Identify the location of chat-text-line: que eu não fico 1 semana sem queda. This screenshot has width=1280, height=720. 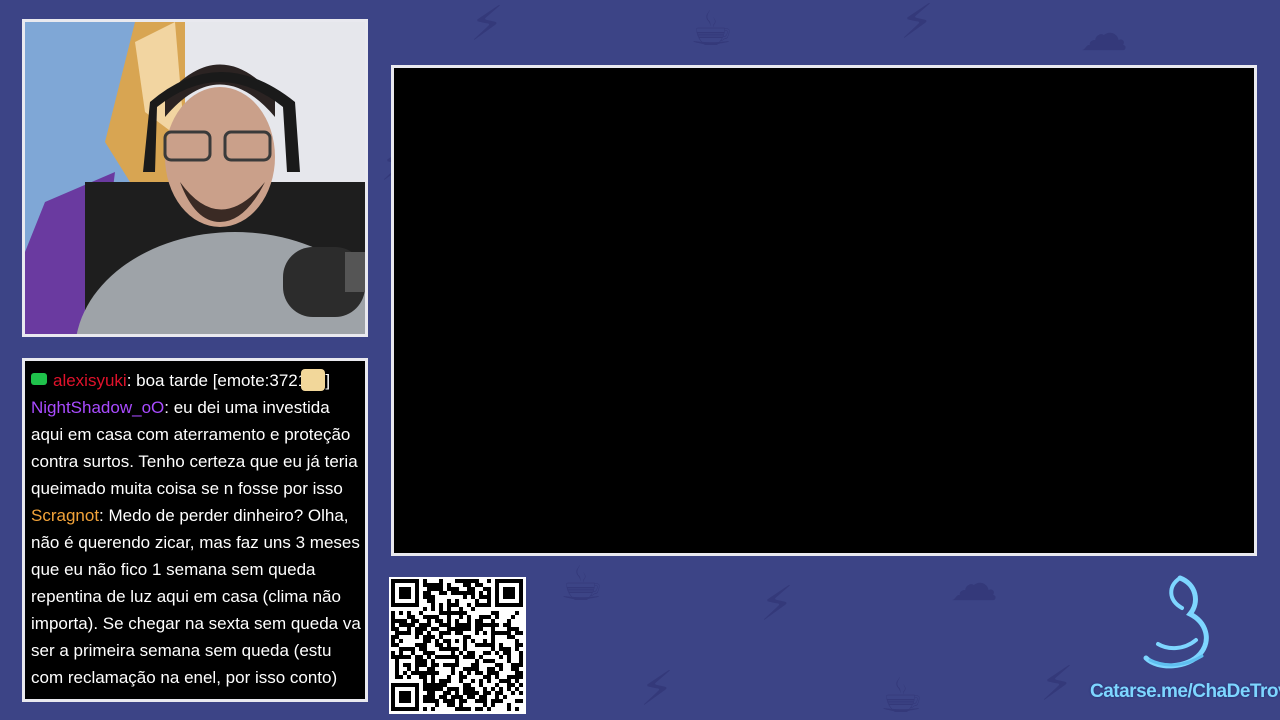
(173, 569).